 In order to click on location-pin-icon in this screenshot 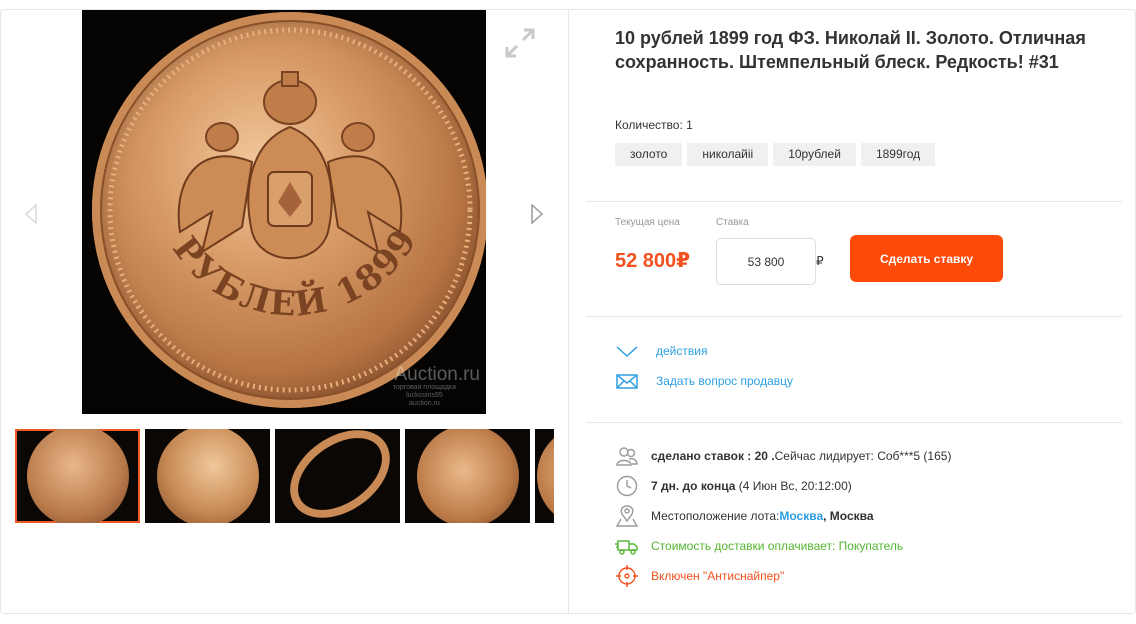, I will do `click(627, 516)`.